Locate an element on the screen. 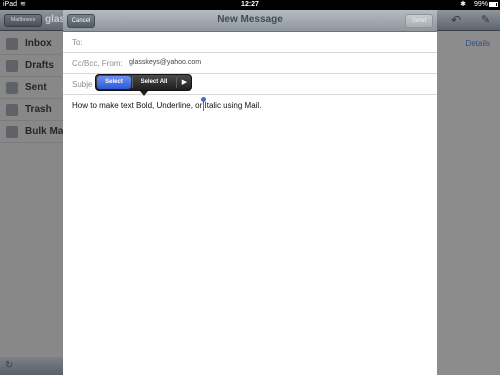  account-title: glas is located at coordinates (55, 19).